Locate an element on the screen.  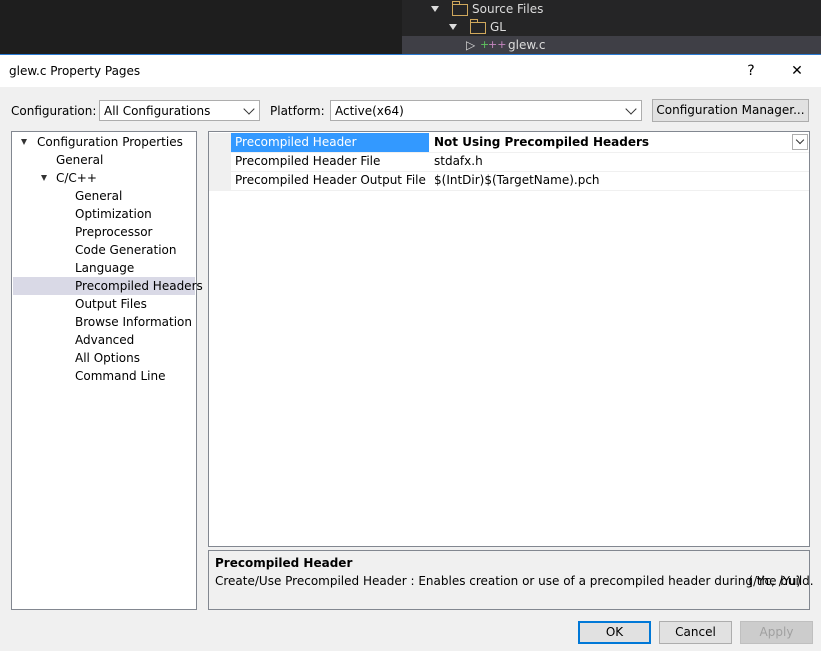
tree-item-label: glew.c is located at coordinates (527, 45).